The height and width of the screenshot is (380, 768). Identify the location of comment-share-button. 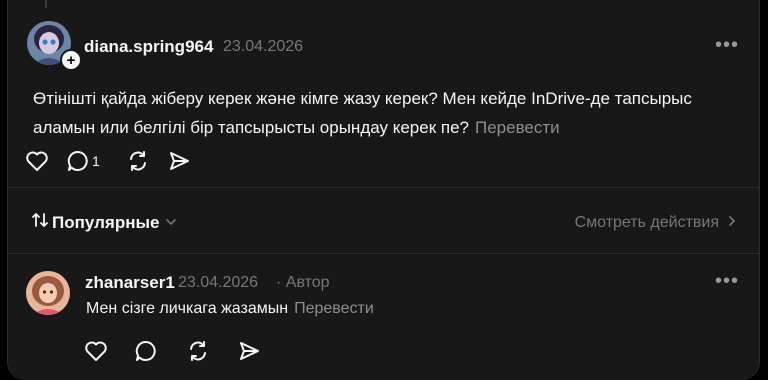
(249, 351).